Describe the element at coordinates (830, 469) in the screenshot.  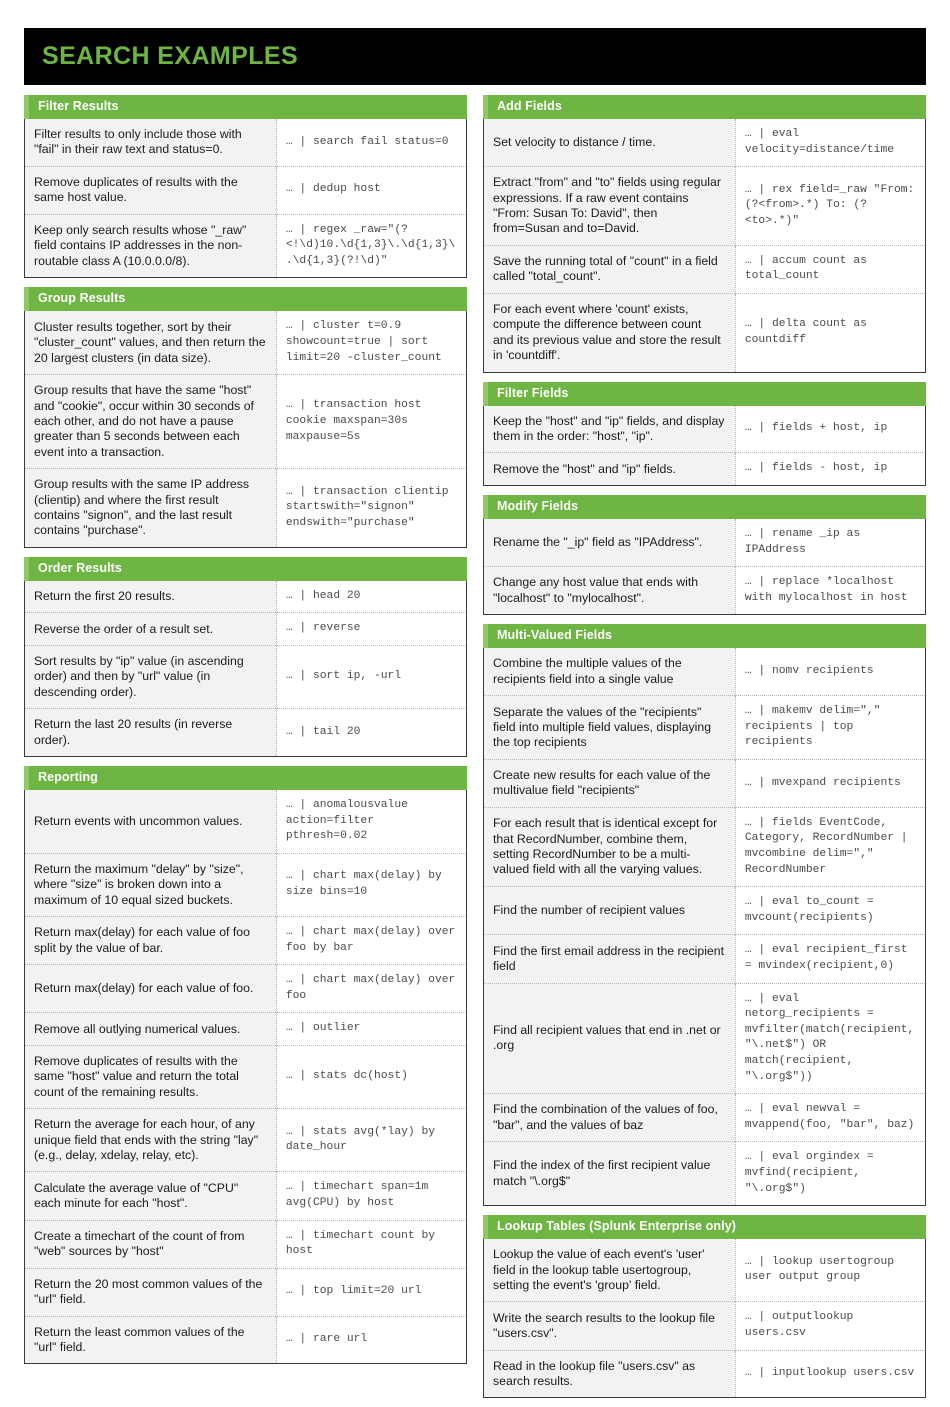
I see `example-command: … | fields - host, ip` at that location.